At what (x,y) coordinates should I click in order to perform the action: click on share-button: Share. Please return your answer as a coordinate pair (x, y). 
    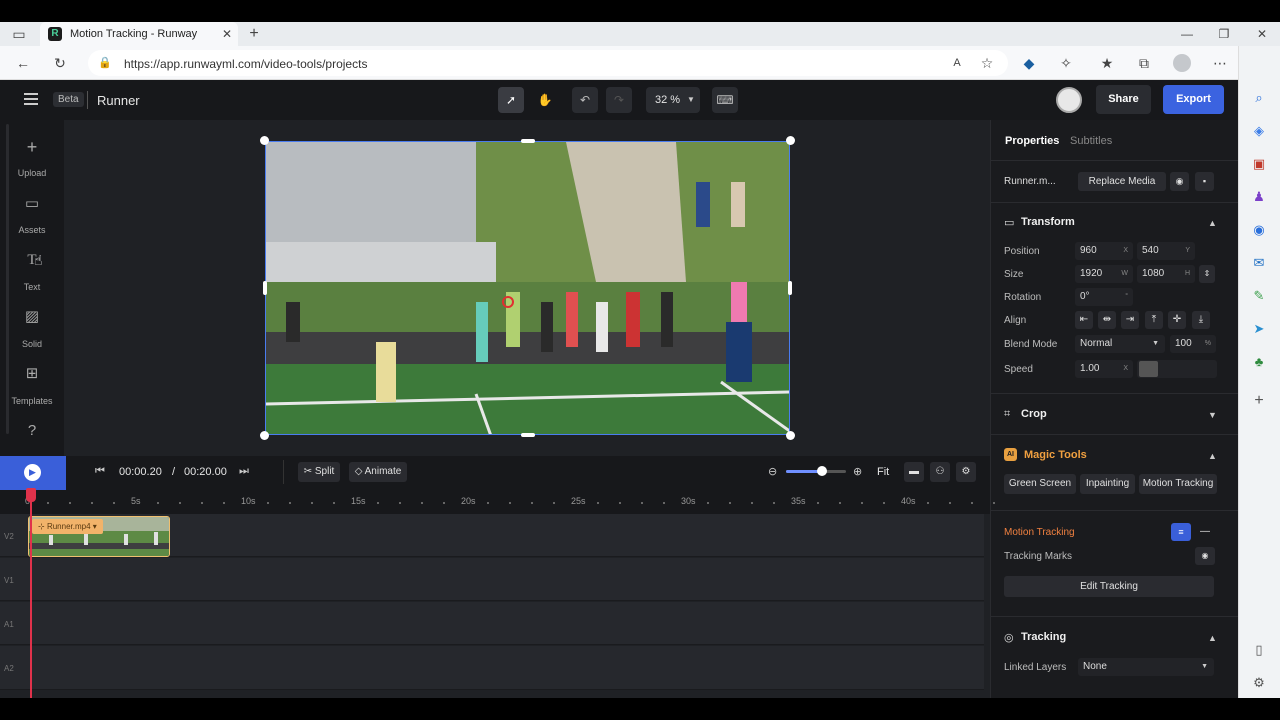
    Looking at the image, I should click on (1123, 99).